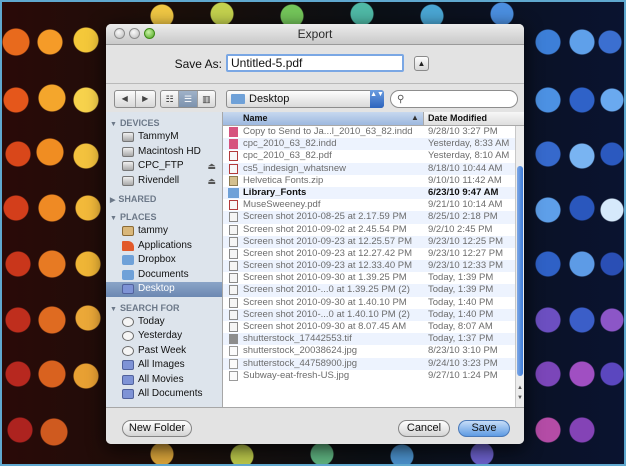 This screenshot has height=466, width=626. Describe the element at coordinates (205, 99) in the screenshot. I see `column-view-button: ▥` at that location.